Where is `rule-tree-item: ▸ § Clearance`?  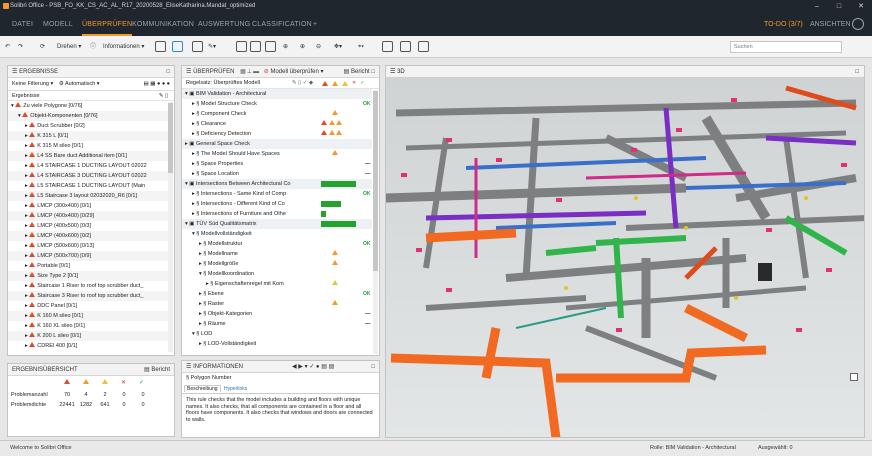 rule-tree-item: ▸ § Clearance is located at coordinates (277, 124).